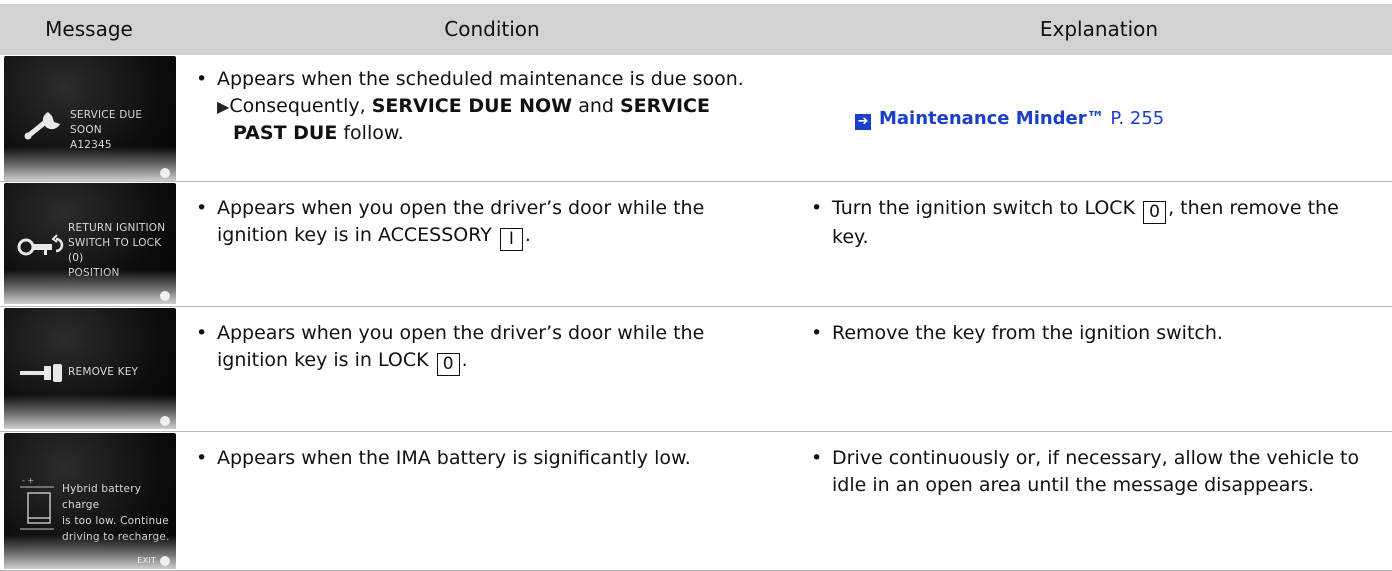  I want to click on battery-icon: - +, so click(37, 503).